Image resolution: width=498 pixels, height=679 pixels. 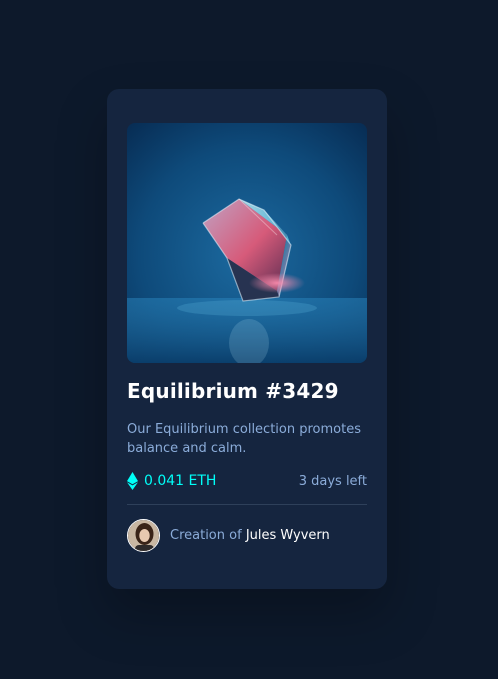 What do you see at coordinates (132, 481) in the screenshot?
I see `ethereum-icon` at bounding box center [132, 481].